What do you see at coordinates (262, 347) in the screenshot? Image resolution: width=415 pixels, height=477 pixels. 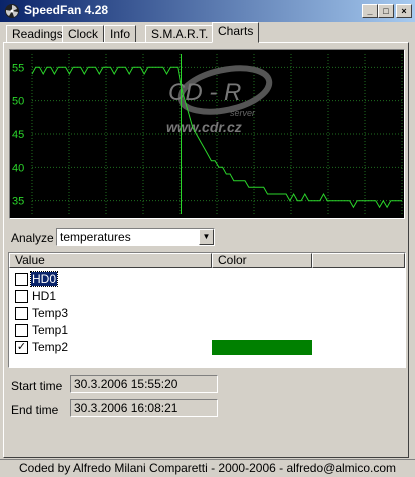 I see `color-swatch` at bounding box center [262, 347].